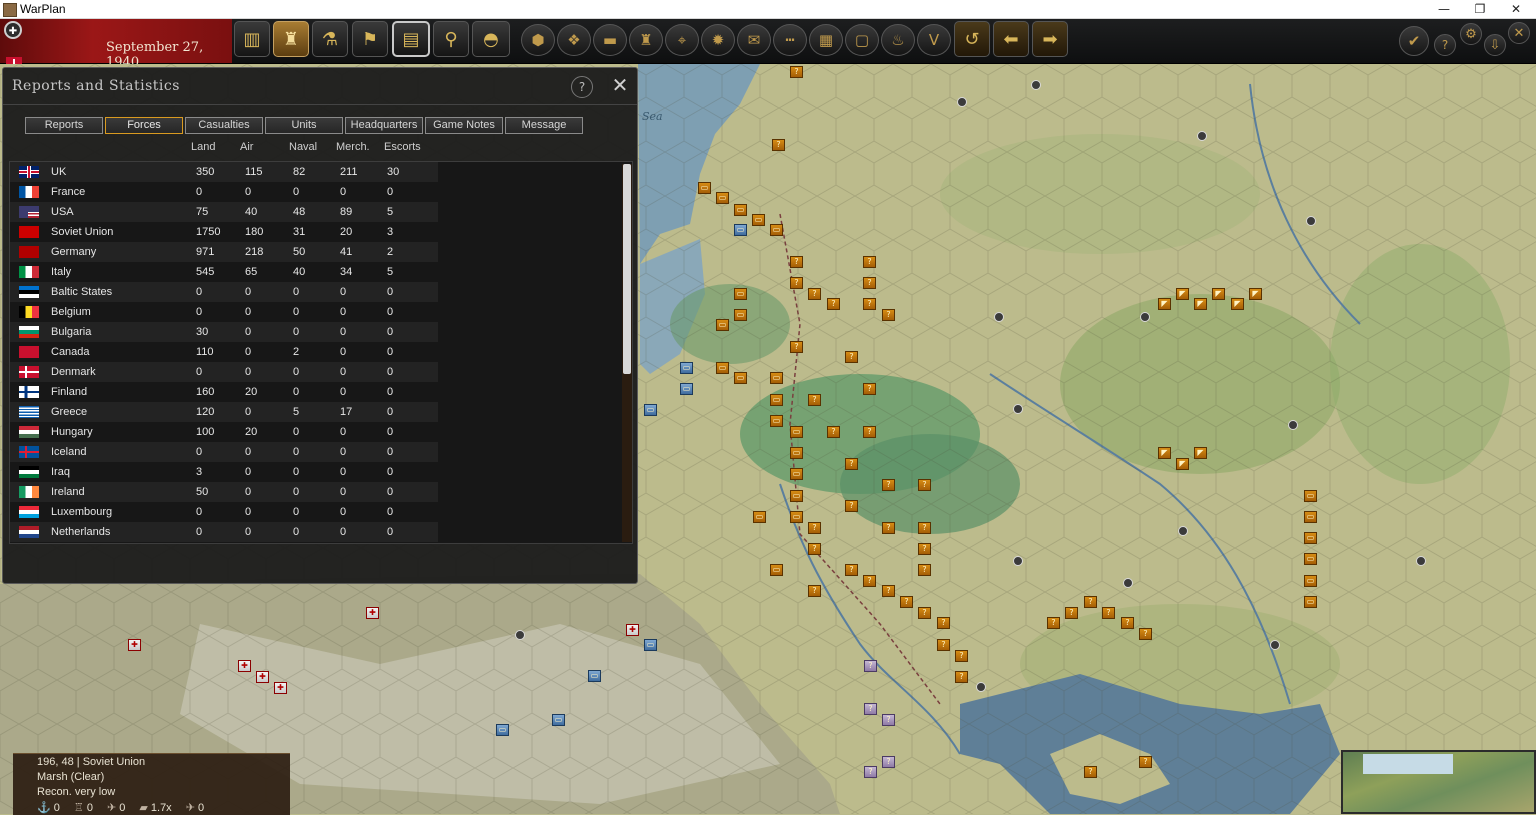 The height and width of the screenshot is (815, 1536). Describe the element at coordinates (1444, 9) in the screenshot. I see `minimize-button: —` at that location.